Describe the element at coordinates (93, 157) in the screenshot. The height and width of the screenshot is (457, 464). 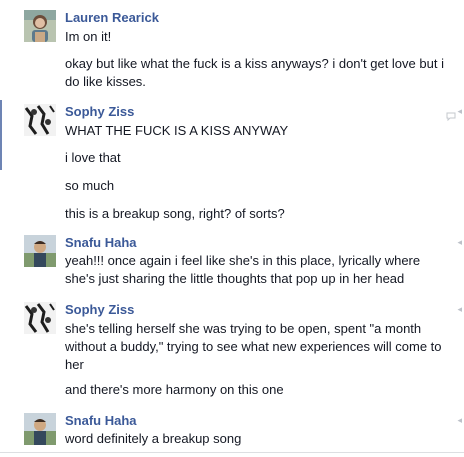
I see `message-text: i love that` at that location.